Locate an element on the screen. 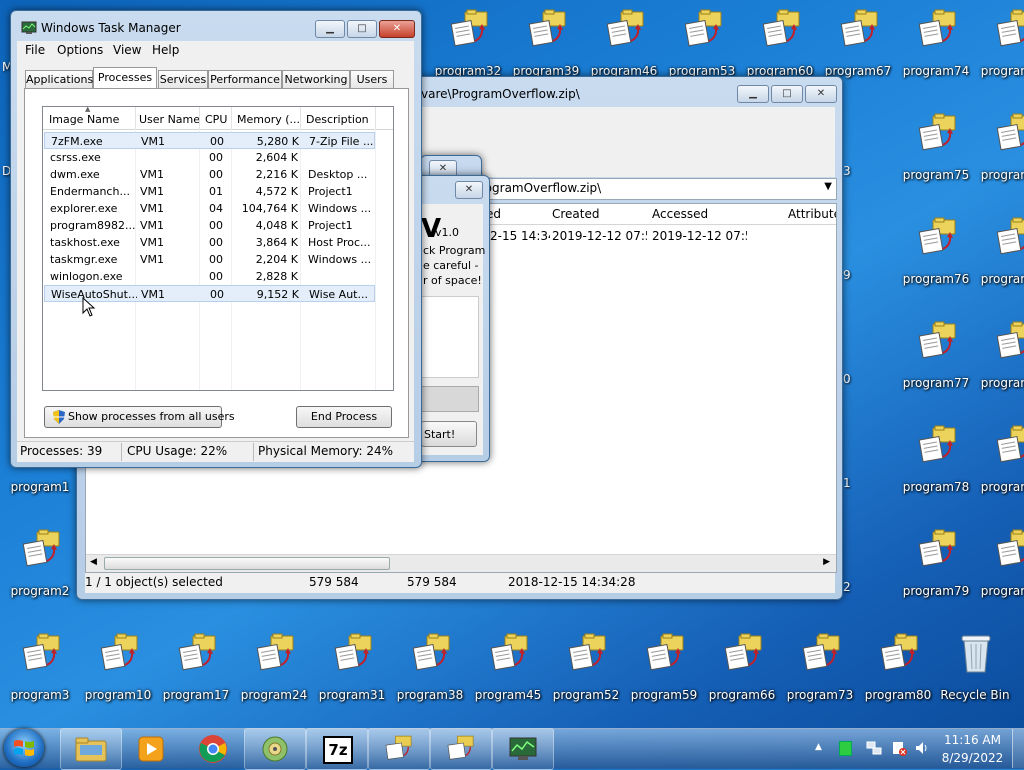 This screenshot has height=770, width=1024. desktop-icon-program45: program45 is located at coordinates (508, 670).